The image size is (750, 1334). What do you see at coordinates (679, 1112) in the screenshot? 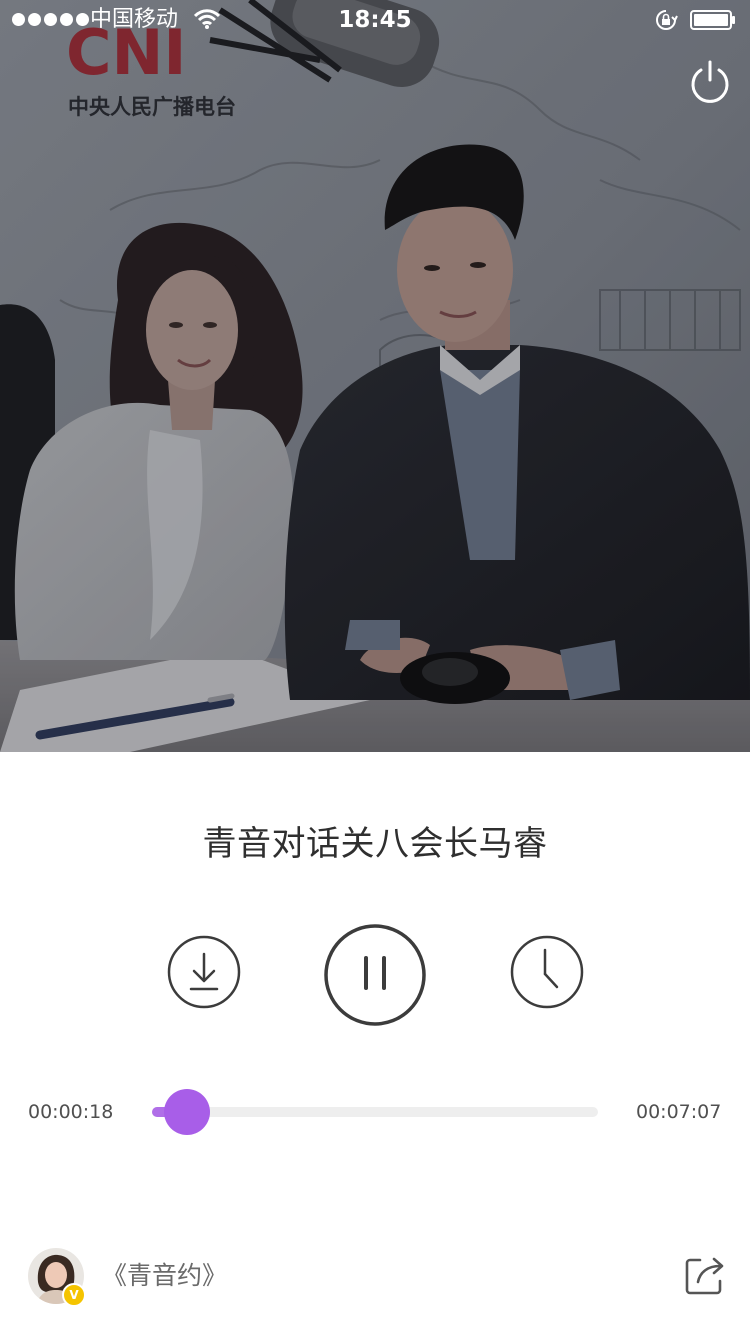
I see `total-time: 00:07:07` at bounding box center [679, 1112].